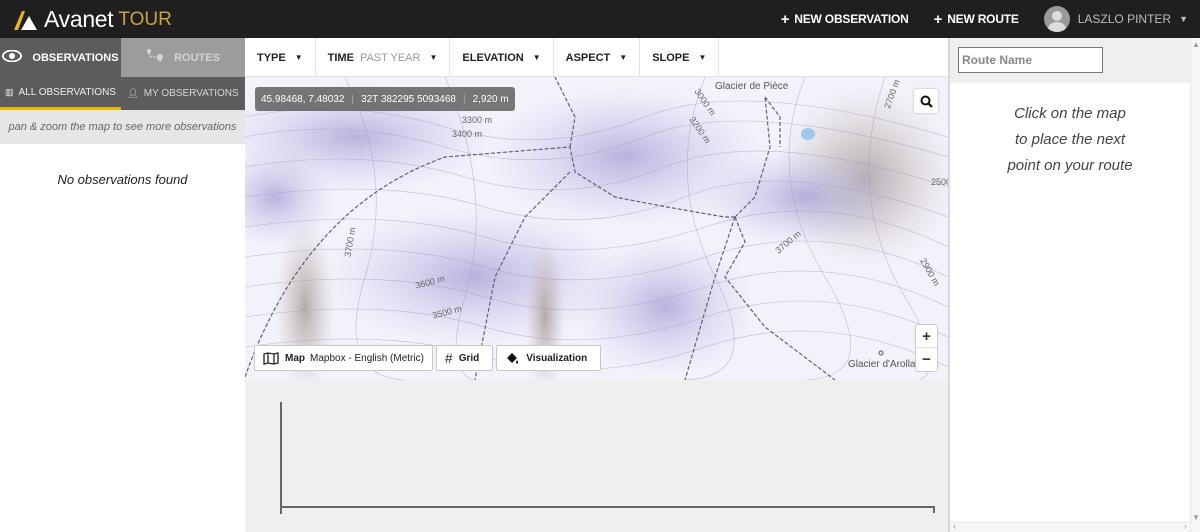 Image resolution: width=1200 pixels, height=532 pixels. What do you see at coordinates (25, 20) in the screenshot?
I see `avanet-logo-icon` at bounding box center [25, 20].